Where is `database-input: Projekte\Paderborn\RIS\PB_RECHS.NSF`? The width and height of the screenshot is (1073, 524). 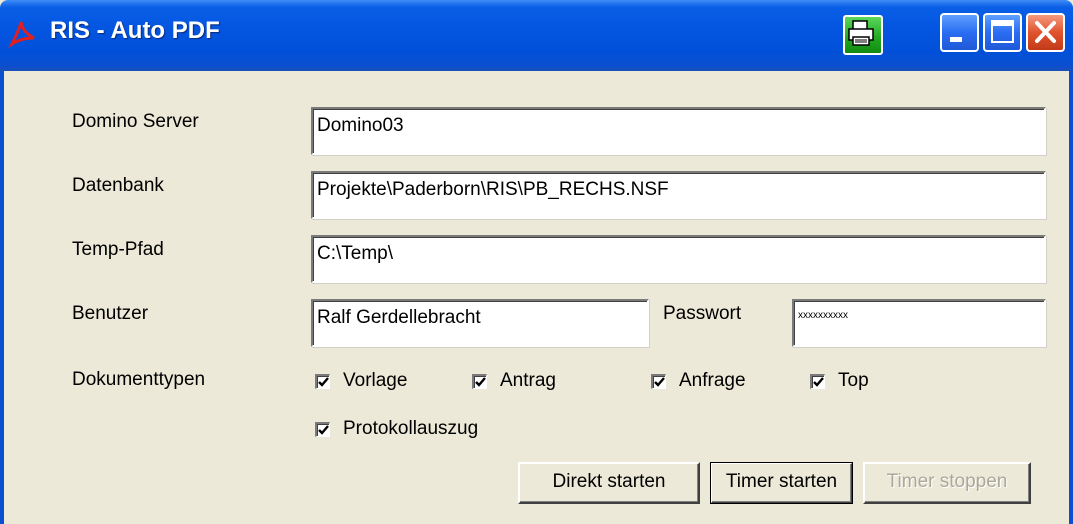
database-input: Projekte\Paderborn\RIS\PB_RECHS.NSF is located at coordinates (678, 195).